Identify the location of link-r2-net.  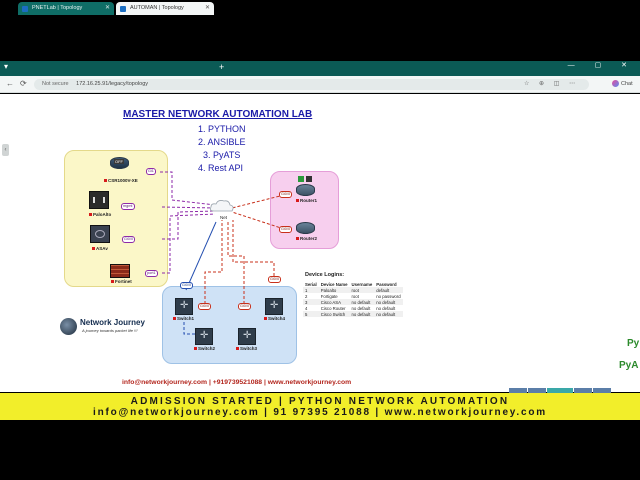
(258, 220).